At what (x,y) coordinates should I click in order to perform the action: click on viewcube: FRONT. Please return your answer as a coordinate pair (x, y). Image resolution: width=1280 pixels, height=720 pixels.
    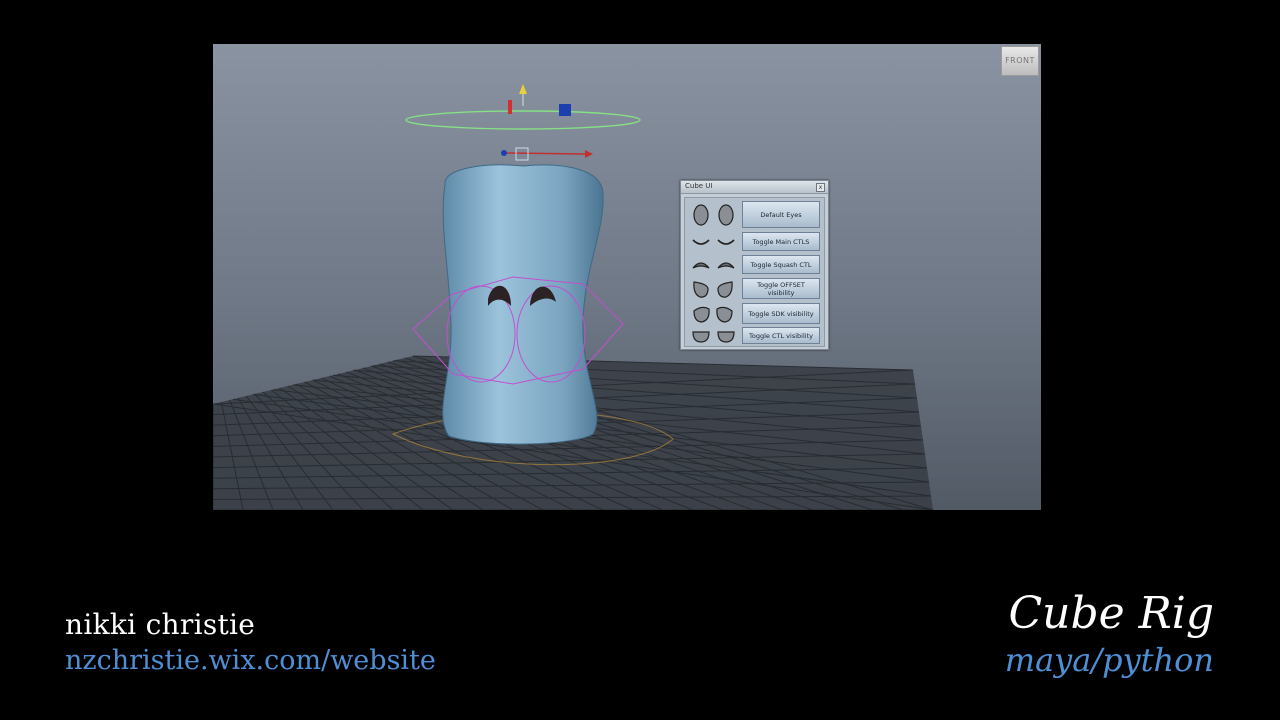
    Looking at the image, I should click on (1020, 61).